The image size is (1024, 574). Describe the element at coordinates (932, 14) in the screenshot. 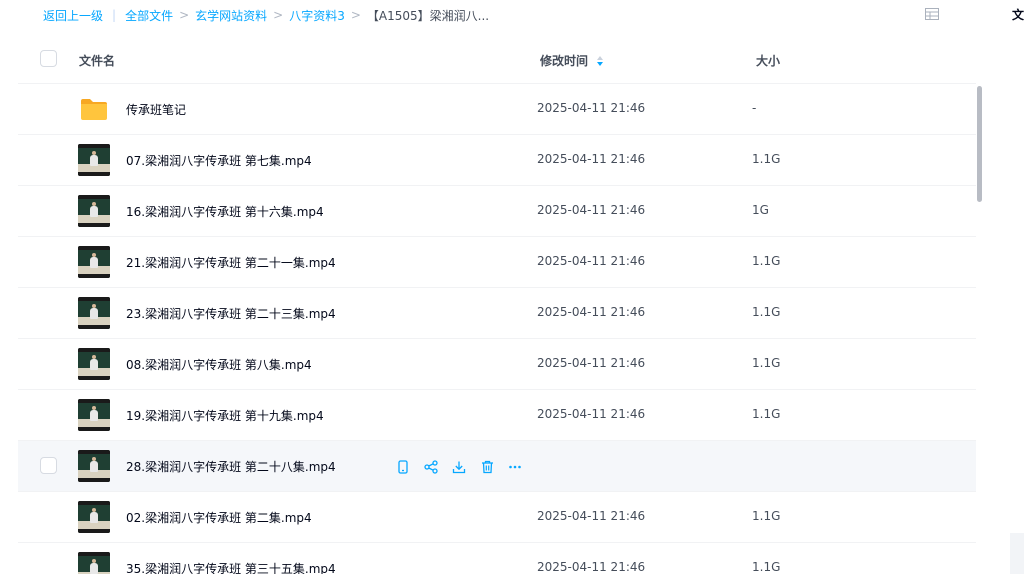

I see `grid-view-icon` at that location.